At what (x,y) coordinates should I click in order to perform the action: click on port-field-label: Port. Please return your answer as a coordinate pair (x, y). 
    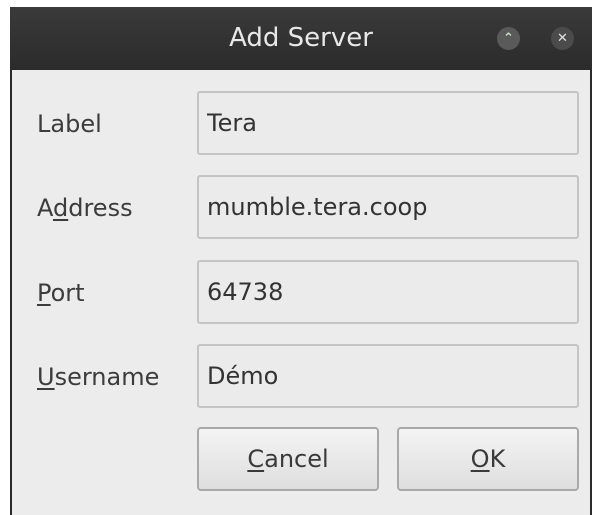
    Looking at the image, I should click on (61, 293).